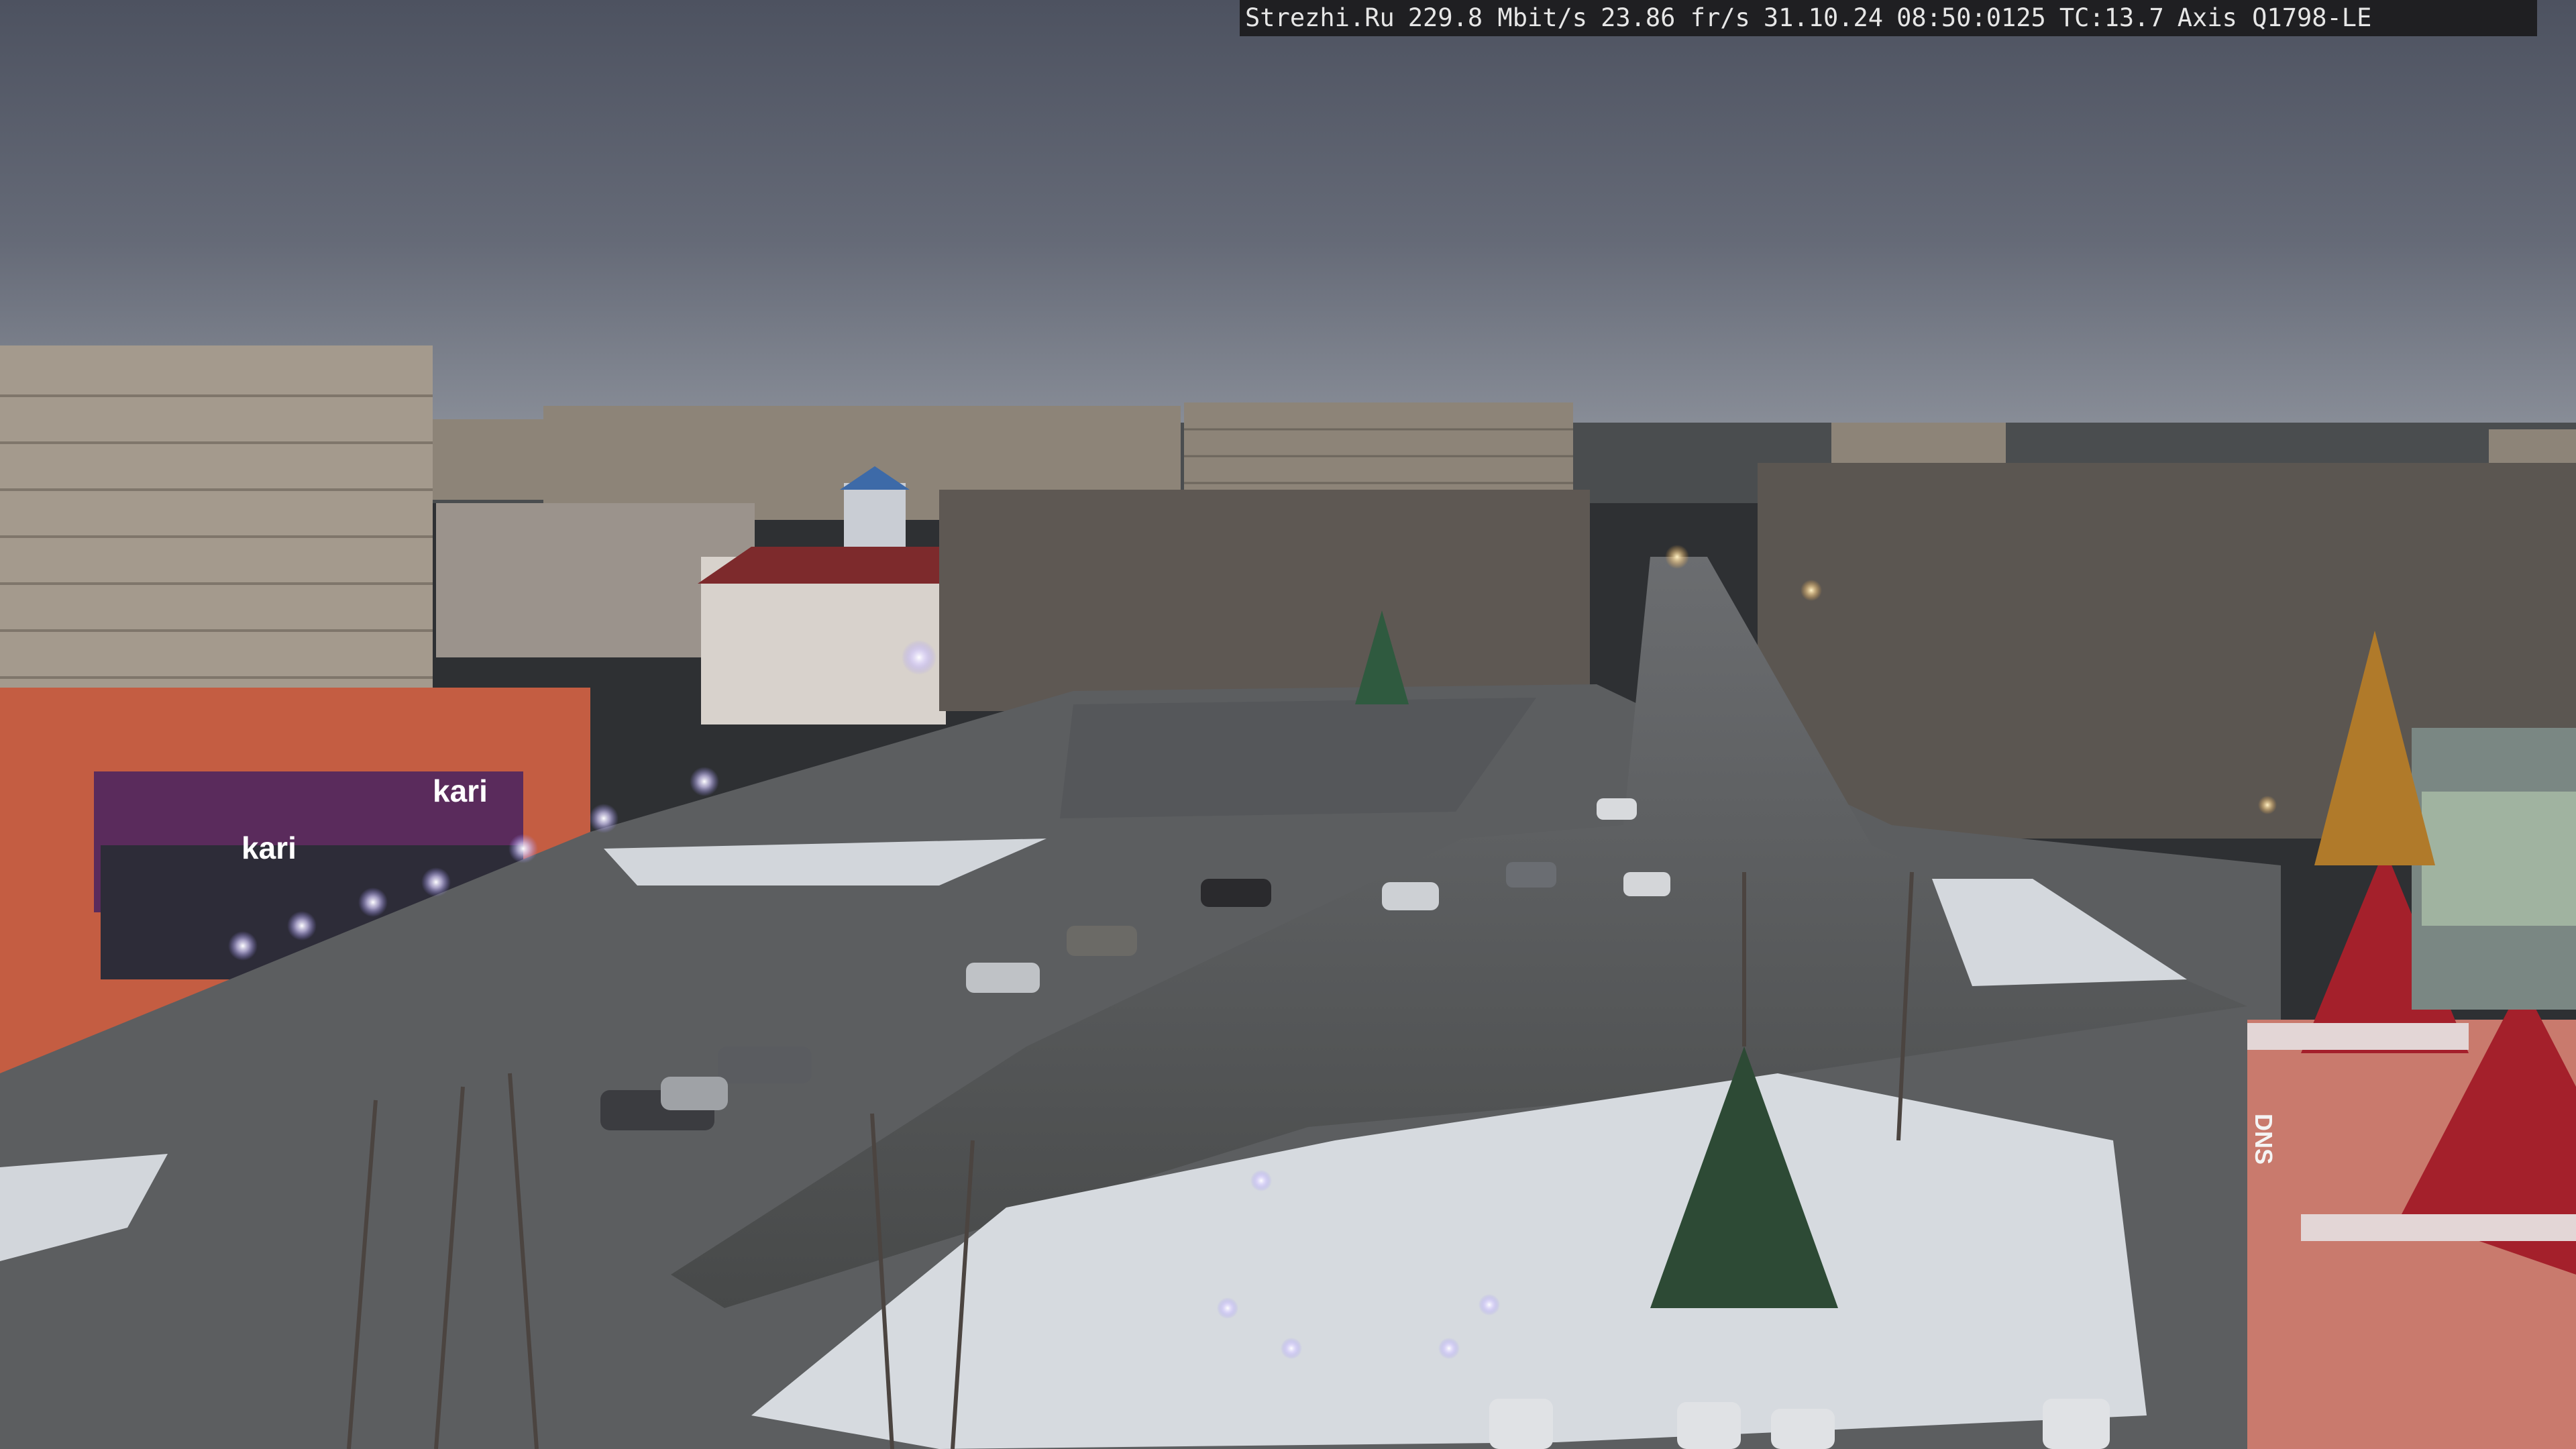  Describe the element at coordinates (1264, 600) in the screenshot. I see `left-forest` at that location.